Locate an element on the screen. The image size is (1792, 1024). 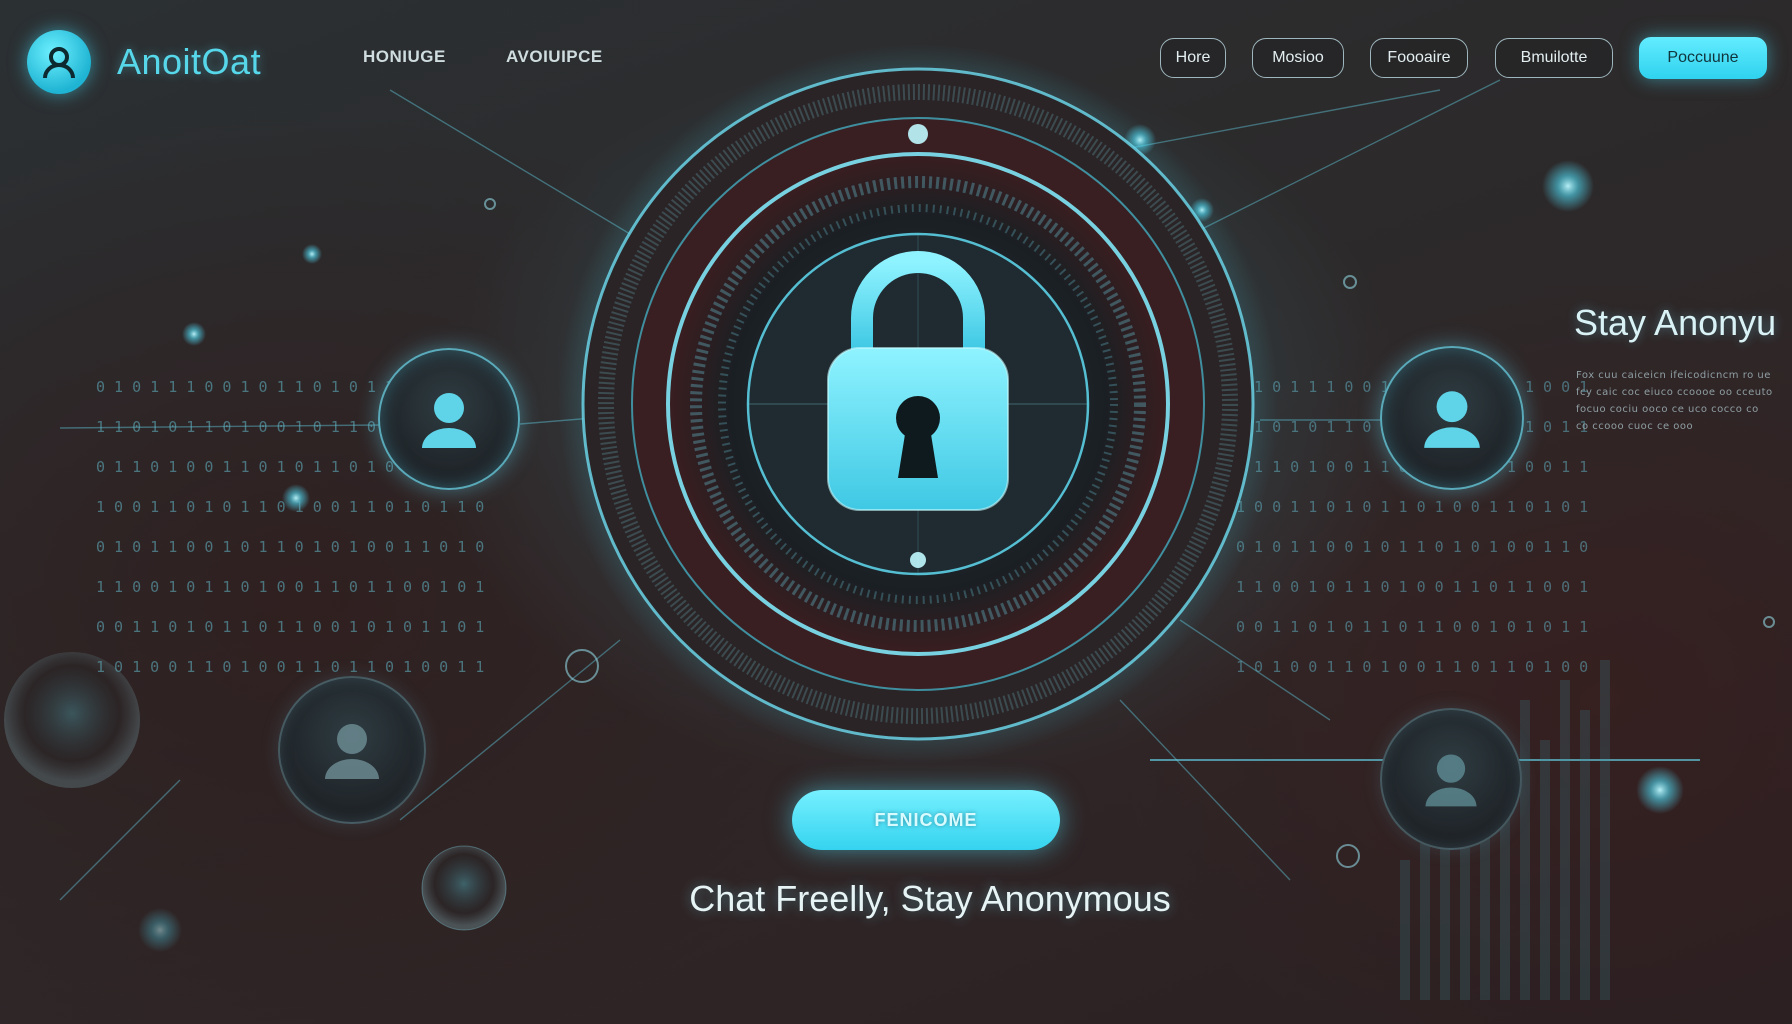
user-avatar-right is located at coordinates (1452, 418).